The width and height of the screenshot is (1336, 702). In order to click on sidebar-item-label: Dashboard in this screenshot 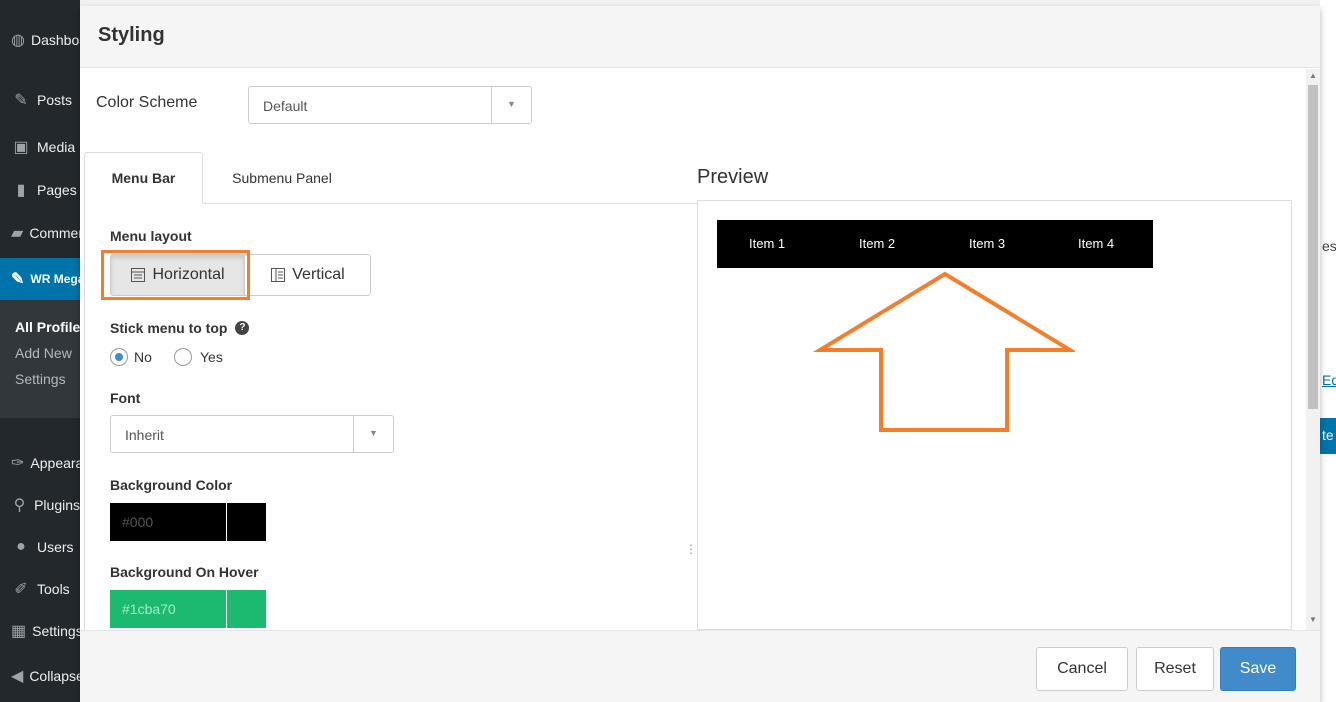, I will do `click(55, 40)`.